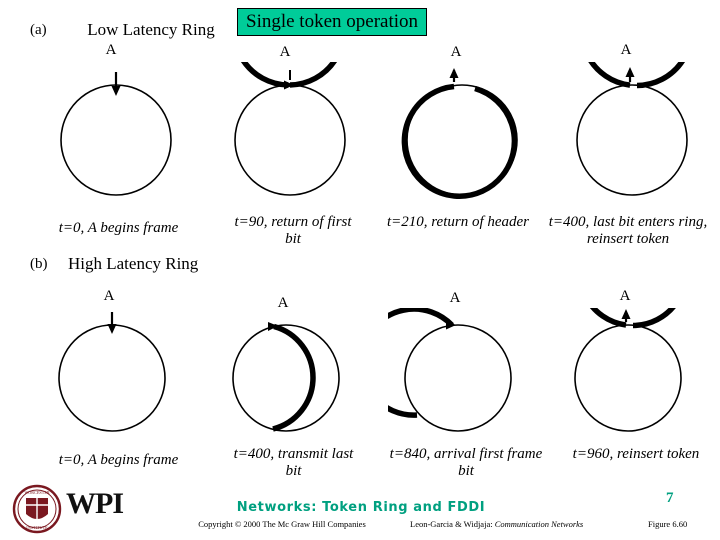 Image resolution: width=720 pixels, height=540 pixels. Describe the element at coordinates (628, 370) in the screenshot. I see `ring-diagram-b4` at that location.